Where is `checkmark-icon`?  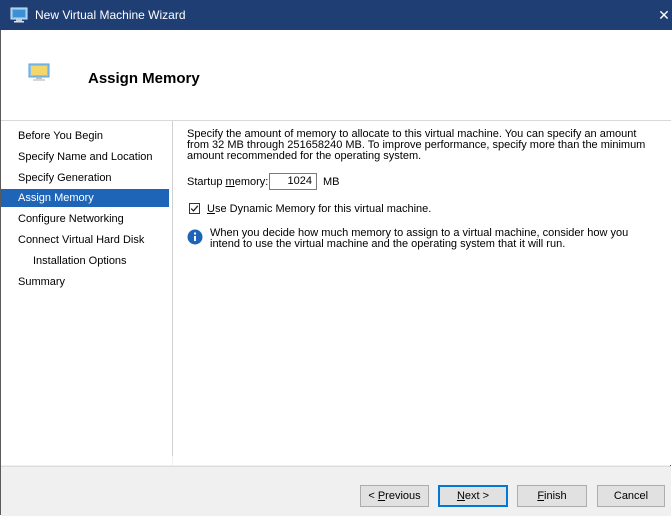
checkmark-icon is located at coordinates (194, 208).